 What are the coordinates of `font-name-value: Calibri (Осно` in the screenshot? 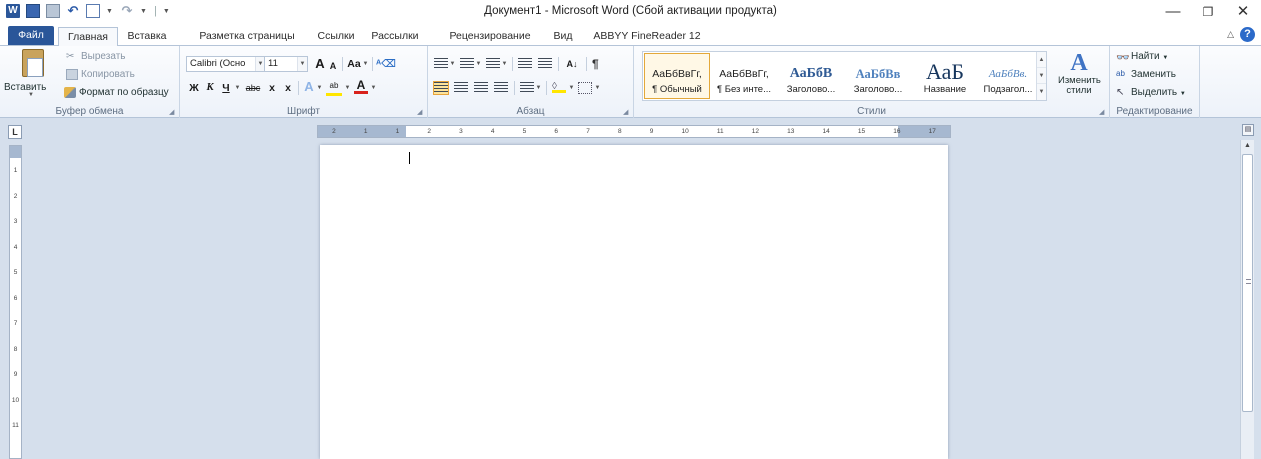 It's located at (218, 63).